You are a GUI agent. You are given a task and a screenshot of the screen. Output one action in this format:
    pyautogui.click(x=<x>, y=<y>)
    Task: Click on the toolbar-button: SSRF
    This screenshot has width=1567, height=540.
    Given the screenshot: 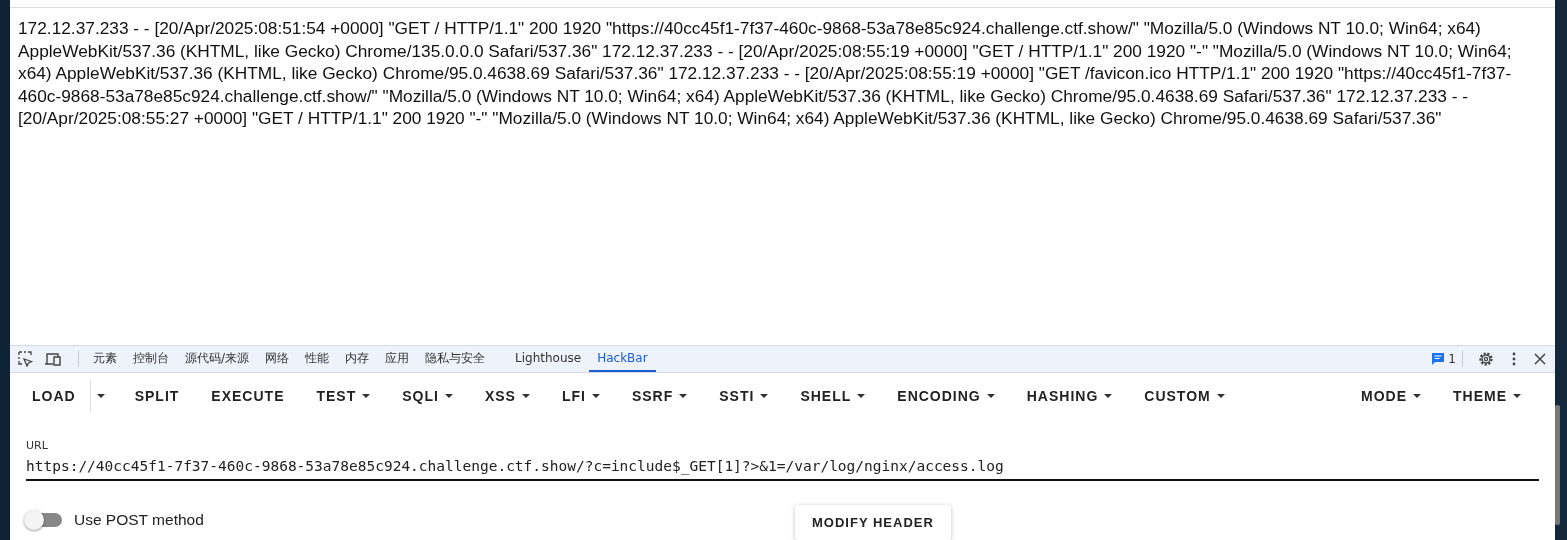 What is the action you would take?
    pyautogui.click(x=659, y=396)
    